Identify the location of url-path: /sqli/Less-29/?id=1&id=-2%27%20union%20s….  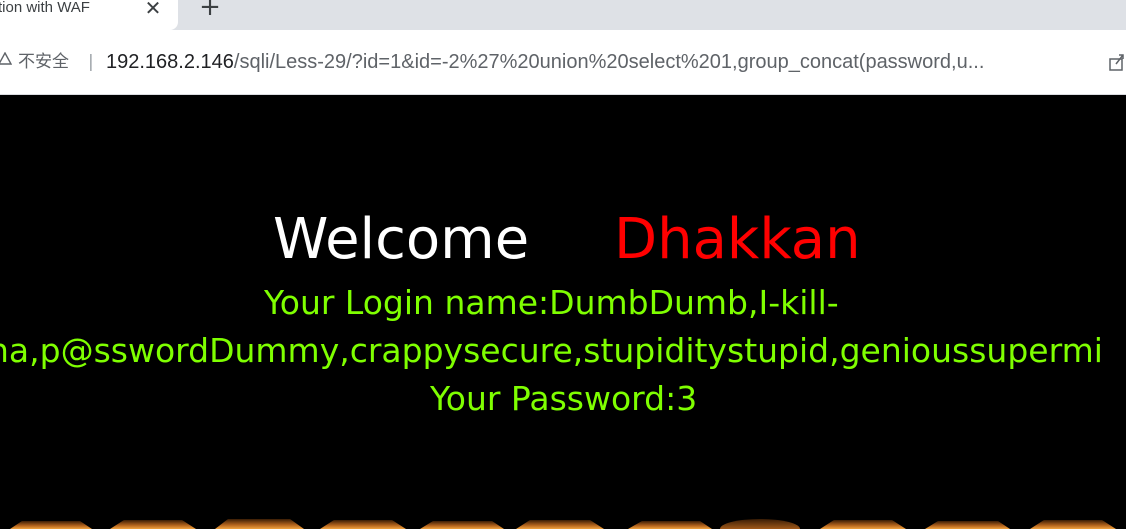
(609, 62).